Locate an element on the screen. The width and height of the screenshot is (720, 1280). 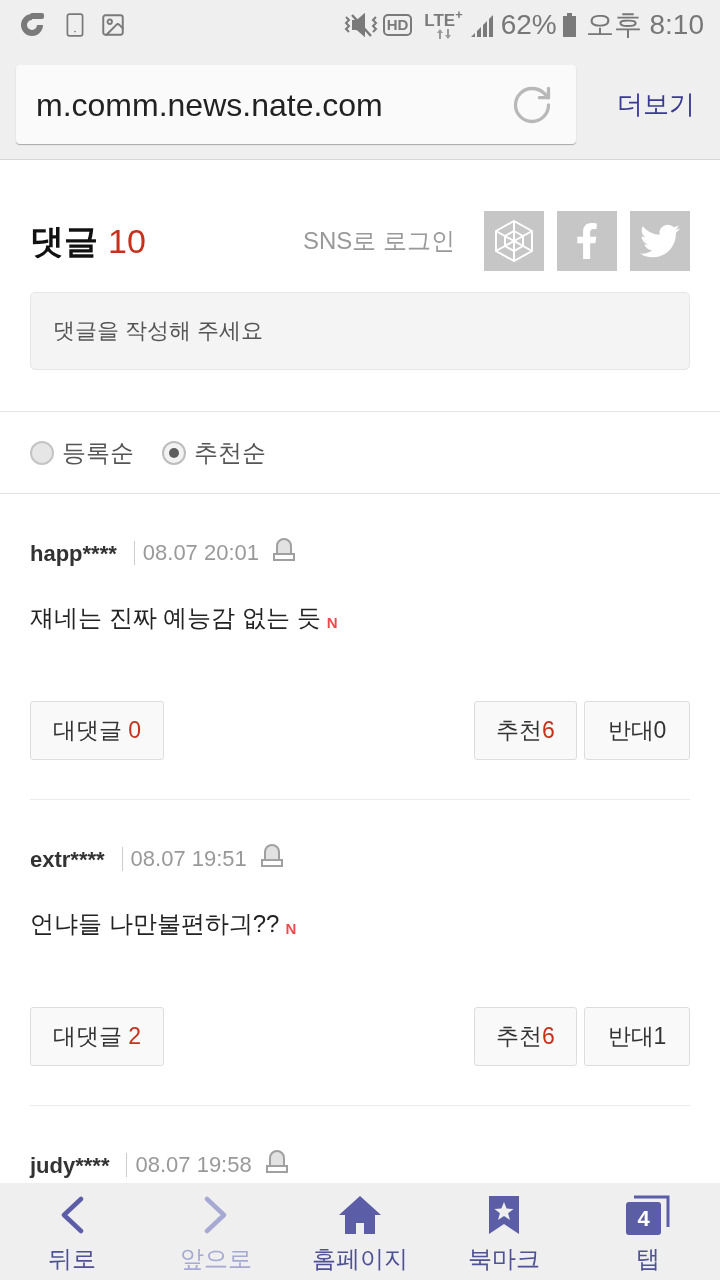
back-chevron-icon is located at coordinates (72, 1215).